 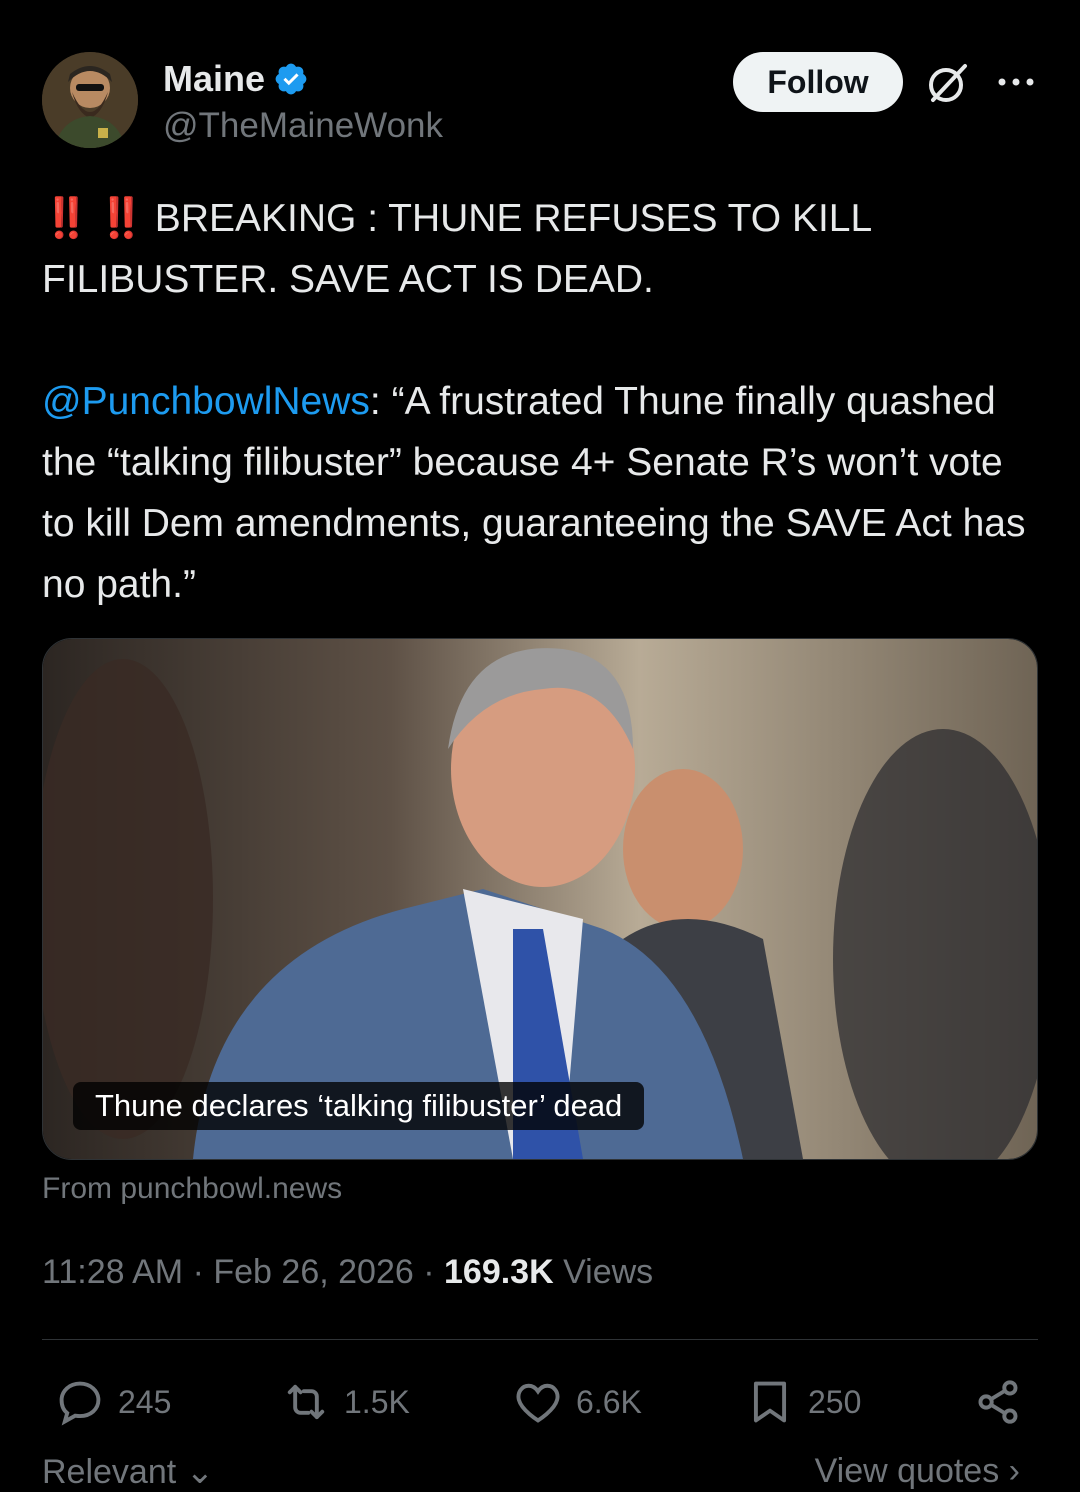 I want to click on views-label: Views, so click(x=608, y=1272).